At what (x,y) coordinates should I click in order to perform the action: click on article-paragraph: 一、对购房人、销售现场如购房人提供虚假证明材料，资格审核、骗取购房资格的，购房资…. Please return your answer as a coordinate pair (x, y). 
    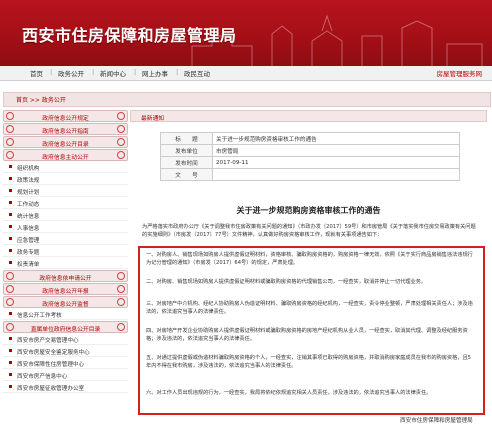
    Looking at the image, I should click on (309, 259).